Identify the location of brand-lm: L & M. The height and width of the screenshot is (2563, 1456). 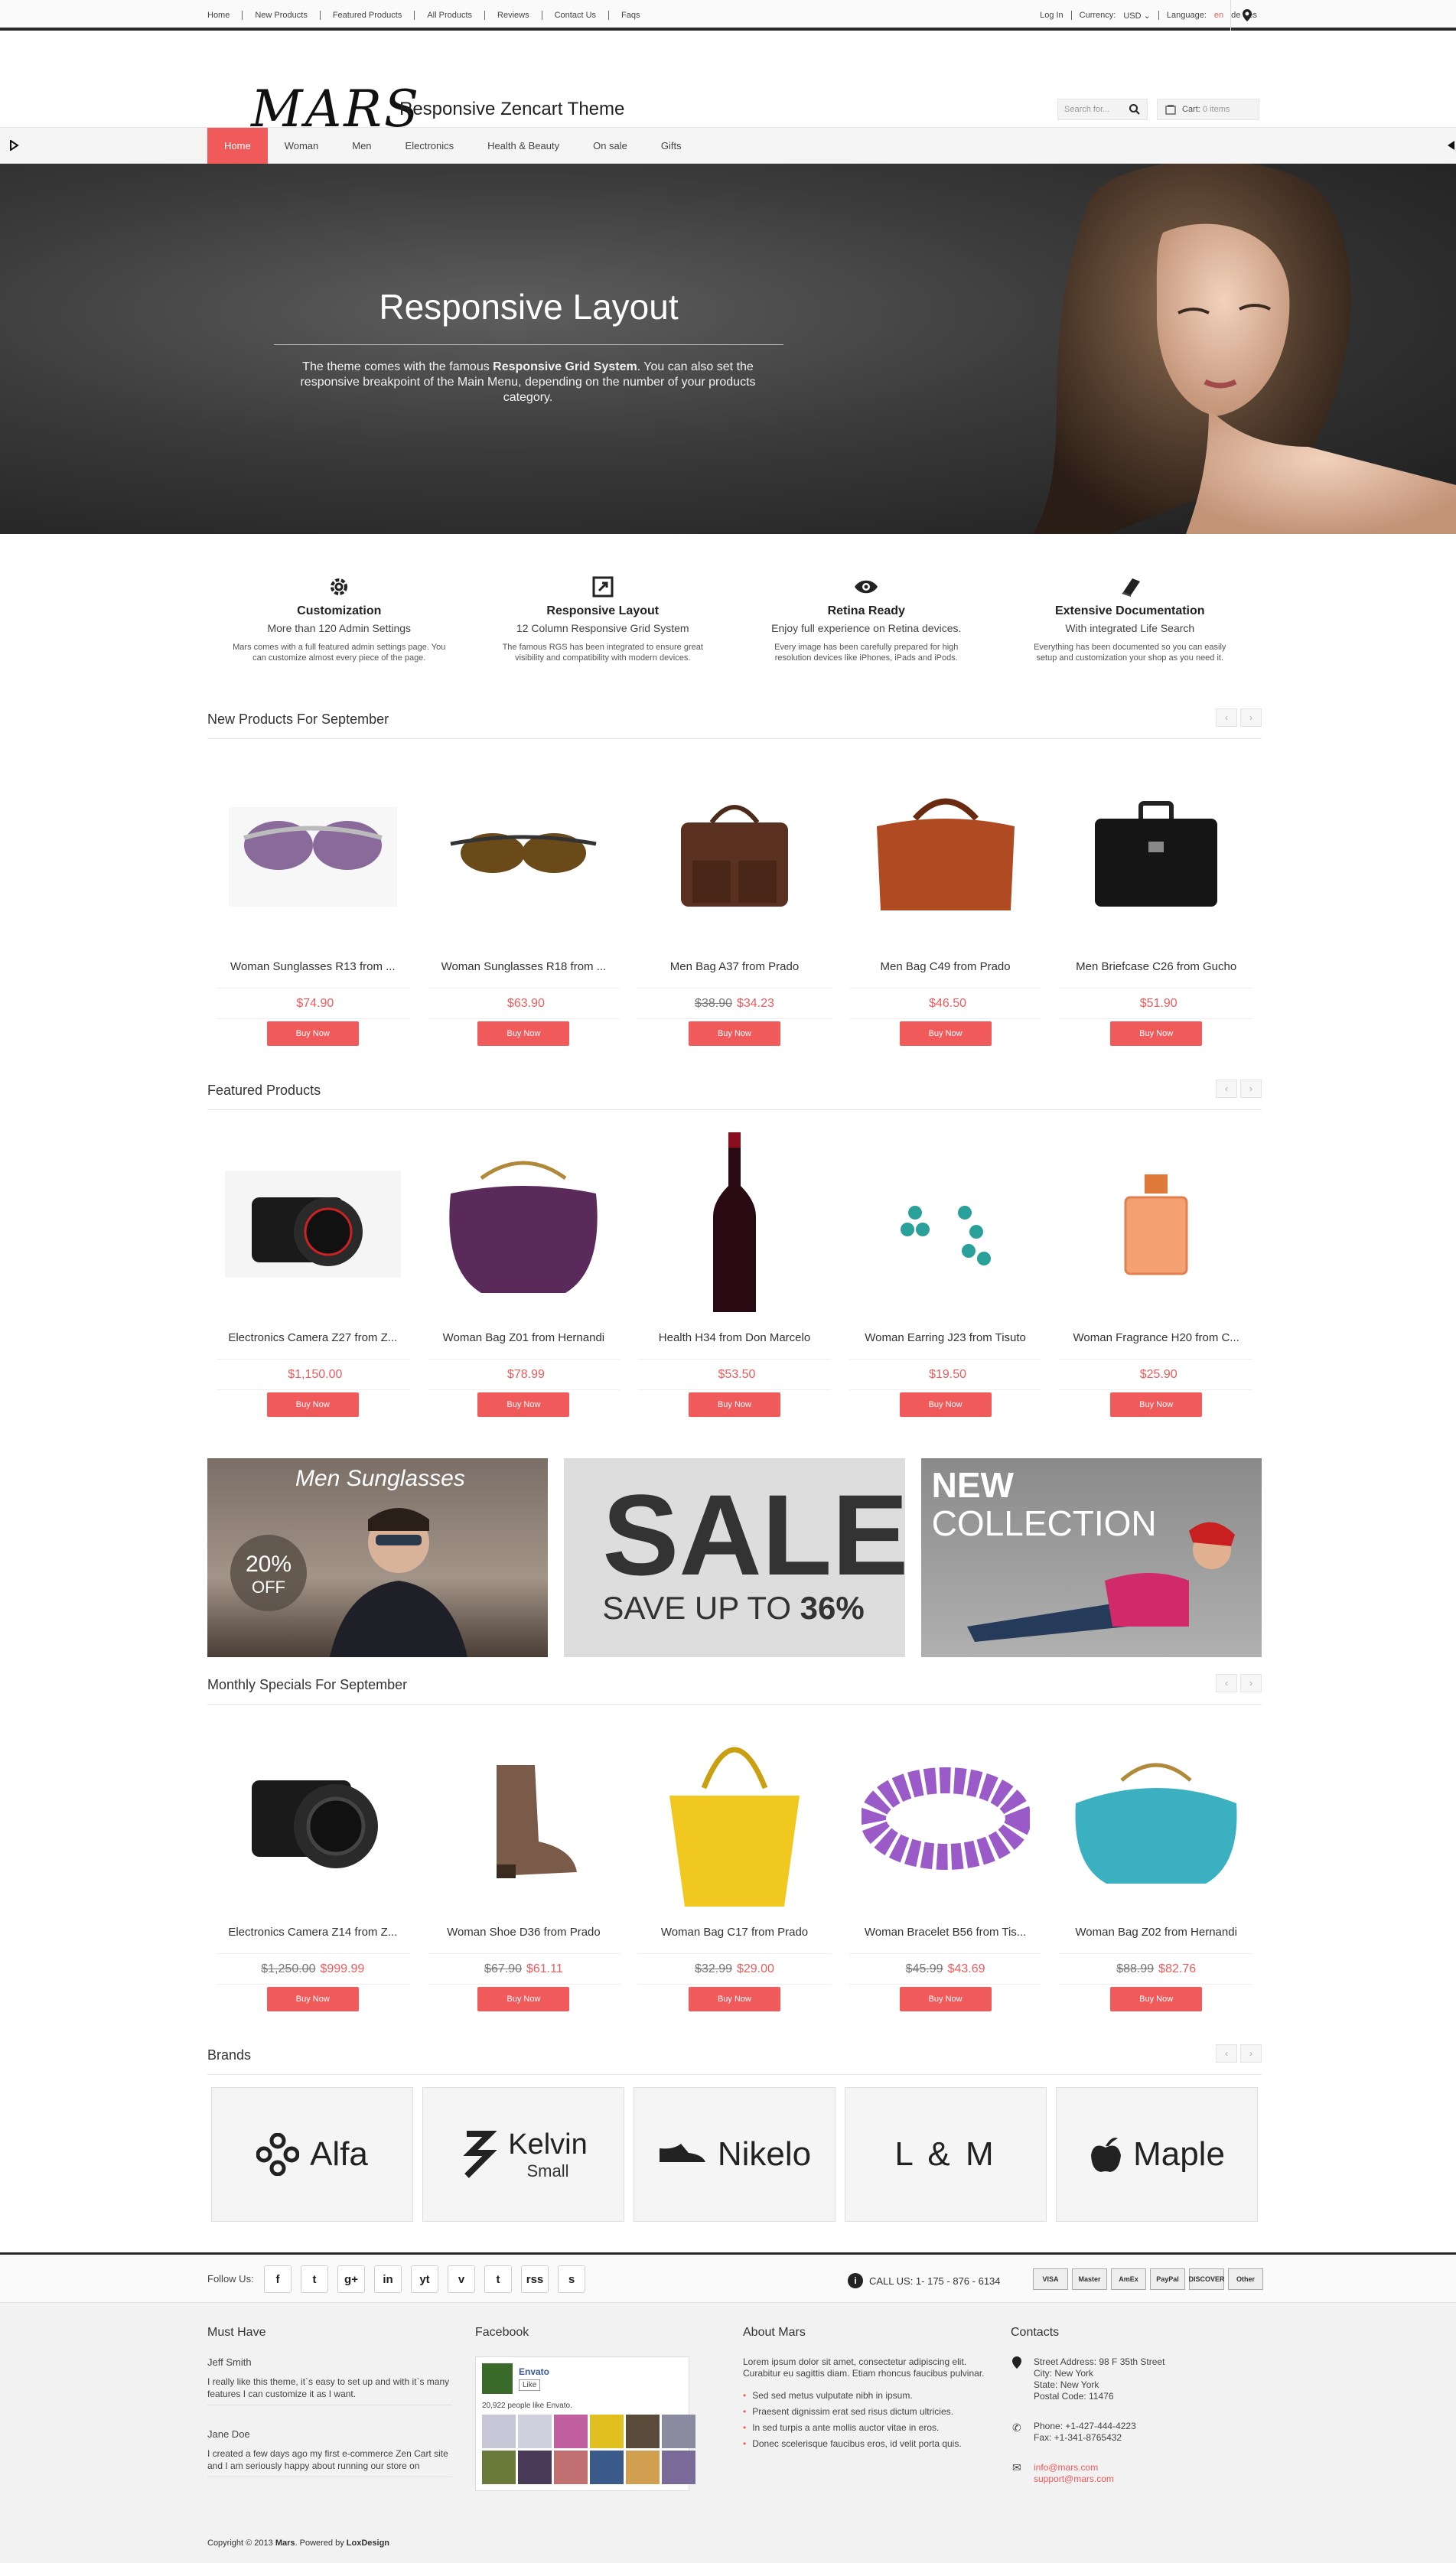
(946, 2154).